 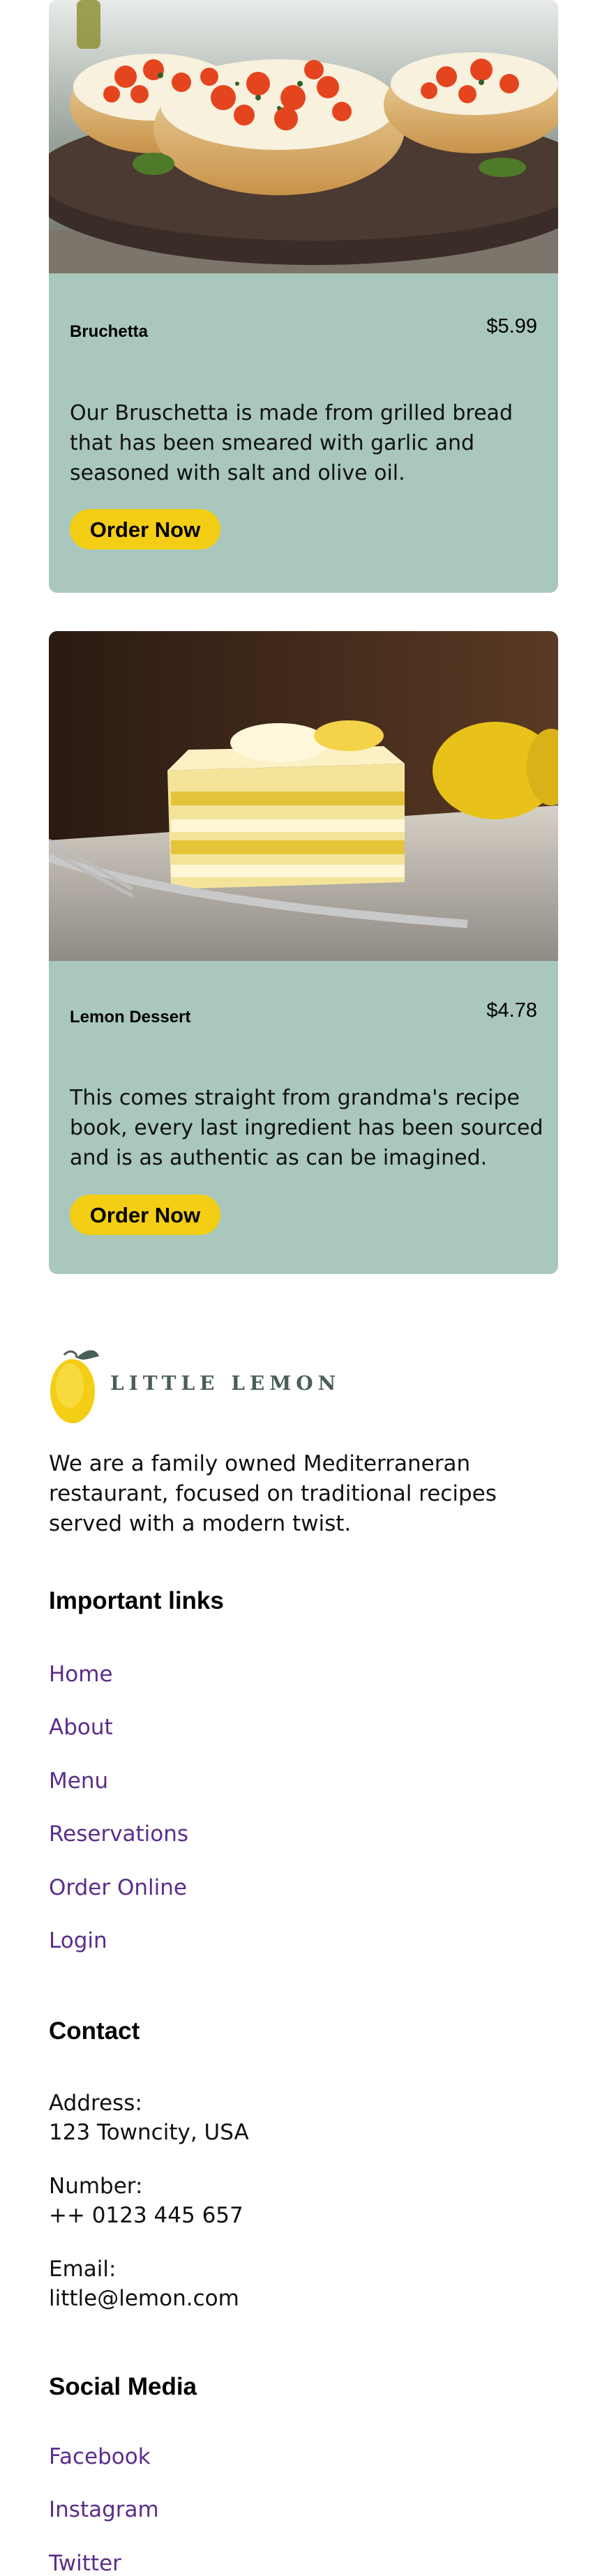 I want to click on menu-item-name: Lemon Dessert, so click(x=130, y=1017).